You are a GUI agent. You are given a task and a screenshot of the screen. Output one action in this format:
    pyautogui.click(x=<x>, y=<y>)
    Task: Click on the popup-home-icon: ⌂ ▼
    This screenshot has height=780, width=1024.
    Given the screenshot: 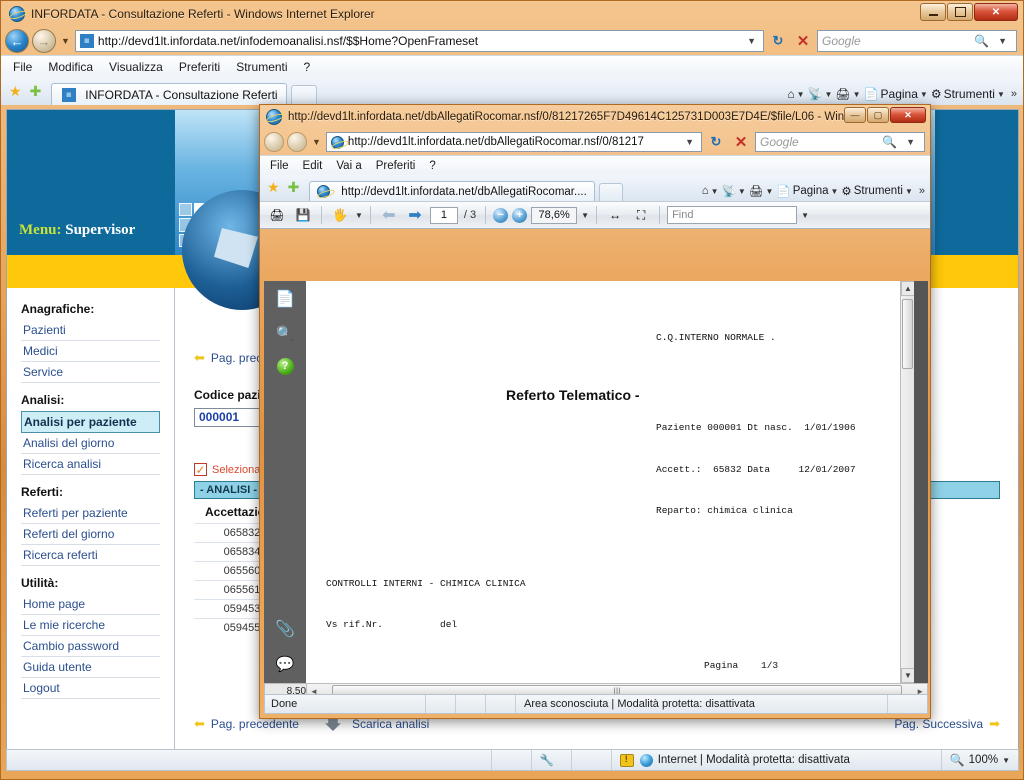 What is the action you would take?
    pyautogui.click(x=710, y=191)
    